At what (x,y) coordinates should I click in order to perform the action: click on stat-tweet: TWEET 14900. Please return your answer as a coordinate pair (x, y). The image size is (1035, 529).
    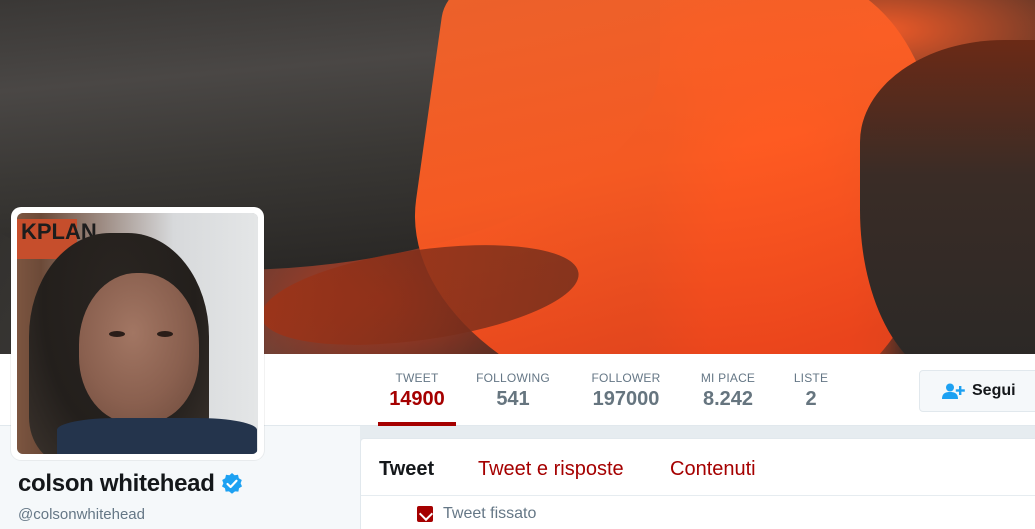
    Looking at the image, I should click on (417, 390).